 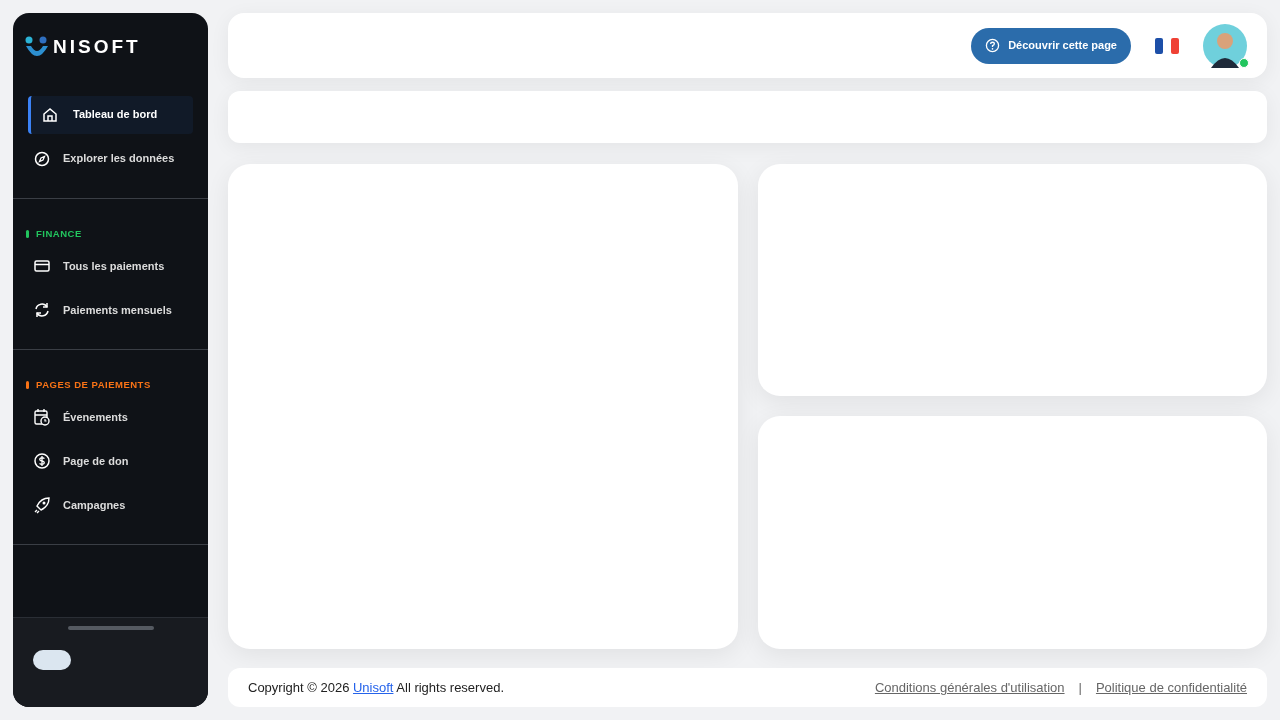 I want to click on broken-image-icon, so click(x=52, y=660).